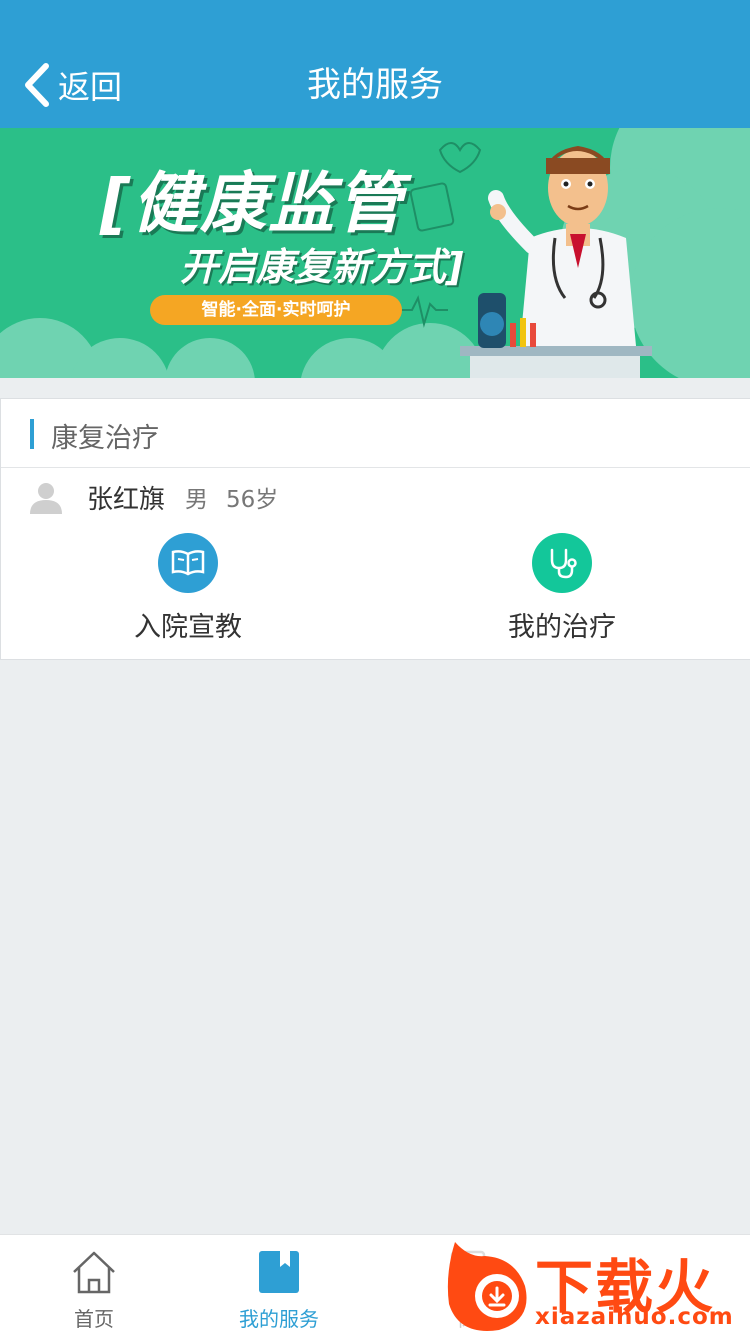 The image size is (750, 1334). What do you see at coordinates (279, 1272) in the screenshot?
I see `bookmark-icon` at bounding box center [279, 1272].